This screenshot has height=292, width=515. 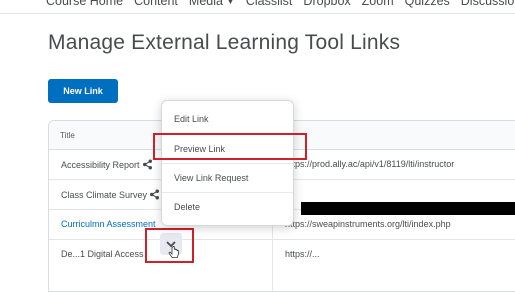 What do you see at coordinates (488, 4) in the screenshot?
I see `nav-discussions: Discussions` at bounding box center [488, 4].